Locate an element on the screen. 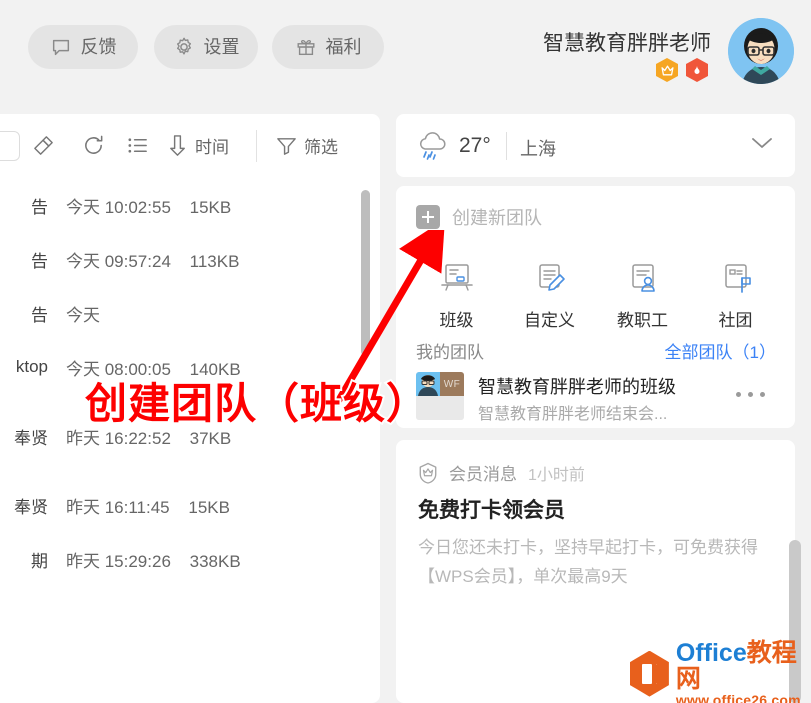  table-row: 期 昨天 15:29:26 338KB is located at coordinates (190, 559).